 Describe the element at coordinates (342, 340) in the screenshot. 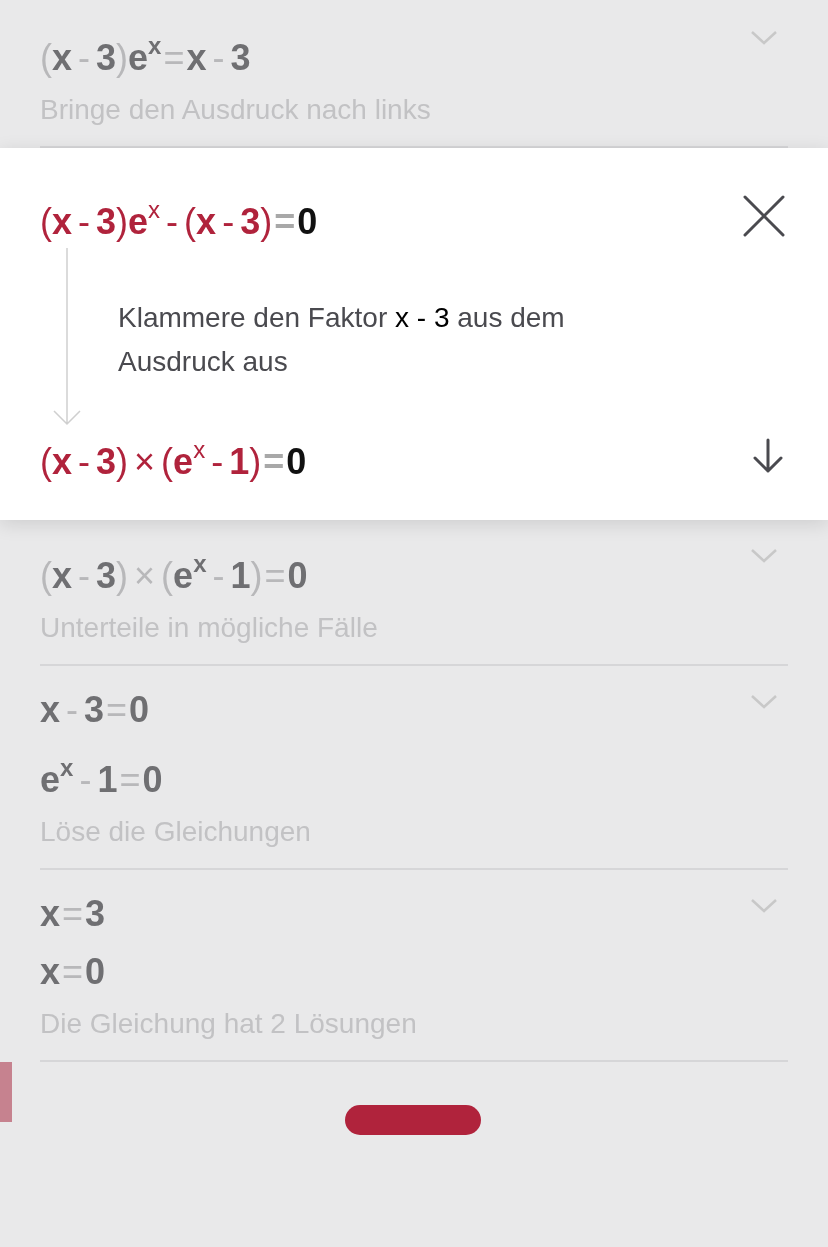

I see `step-description: Klammere den Faktor x - 3 aus dem Ausdruck aus` at that location.